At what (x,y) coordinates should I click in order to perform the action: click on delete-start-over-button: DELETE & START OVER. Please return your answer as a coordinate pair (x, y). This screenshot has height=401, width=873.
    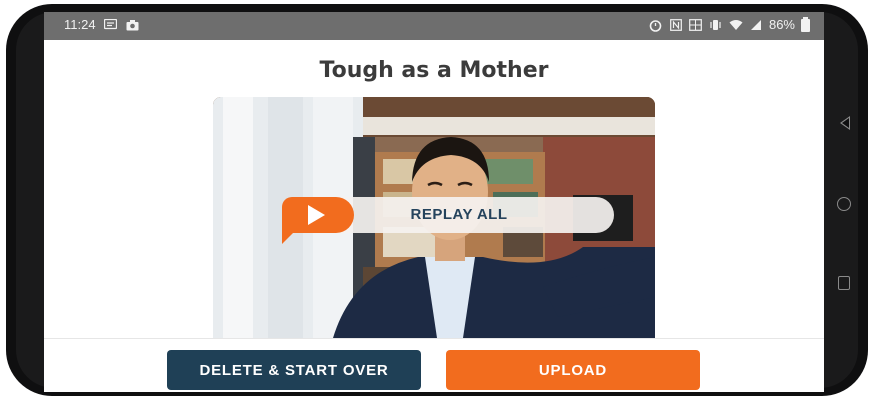
    Looking at the image, I should click on (294, 370).